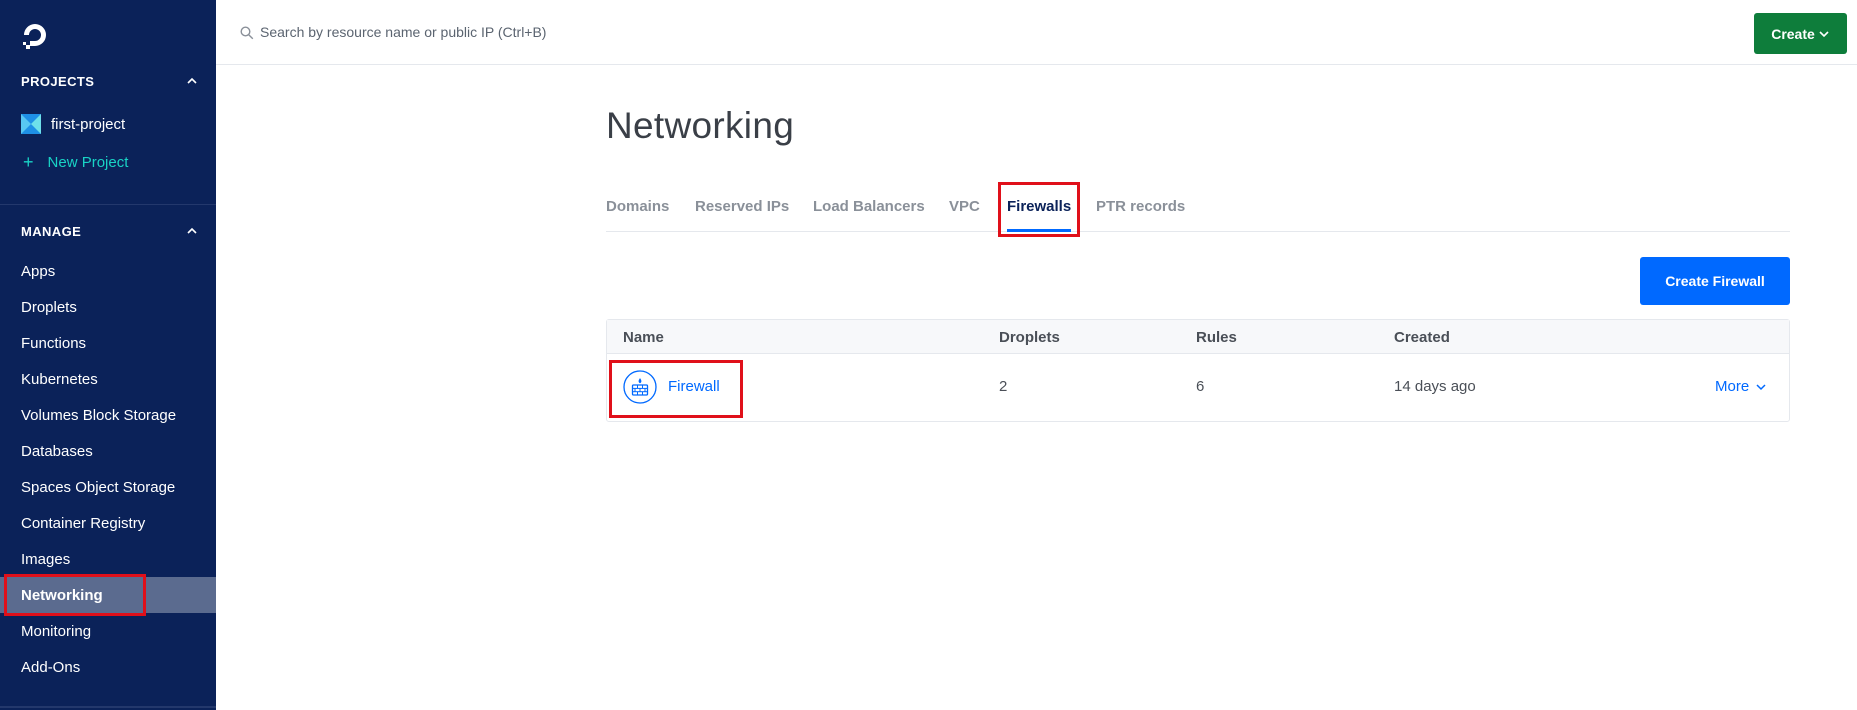 This screenshot has width=1857, height=710. Describe the element at coordinates (108, 307) in the screenshot. I see `sidebar-item-droplets: Droplets` at that location.